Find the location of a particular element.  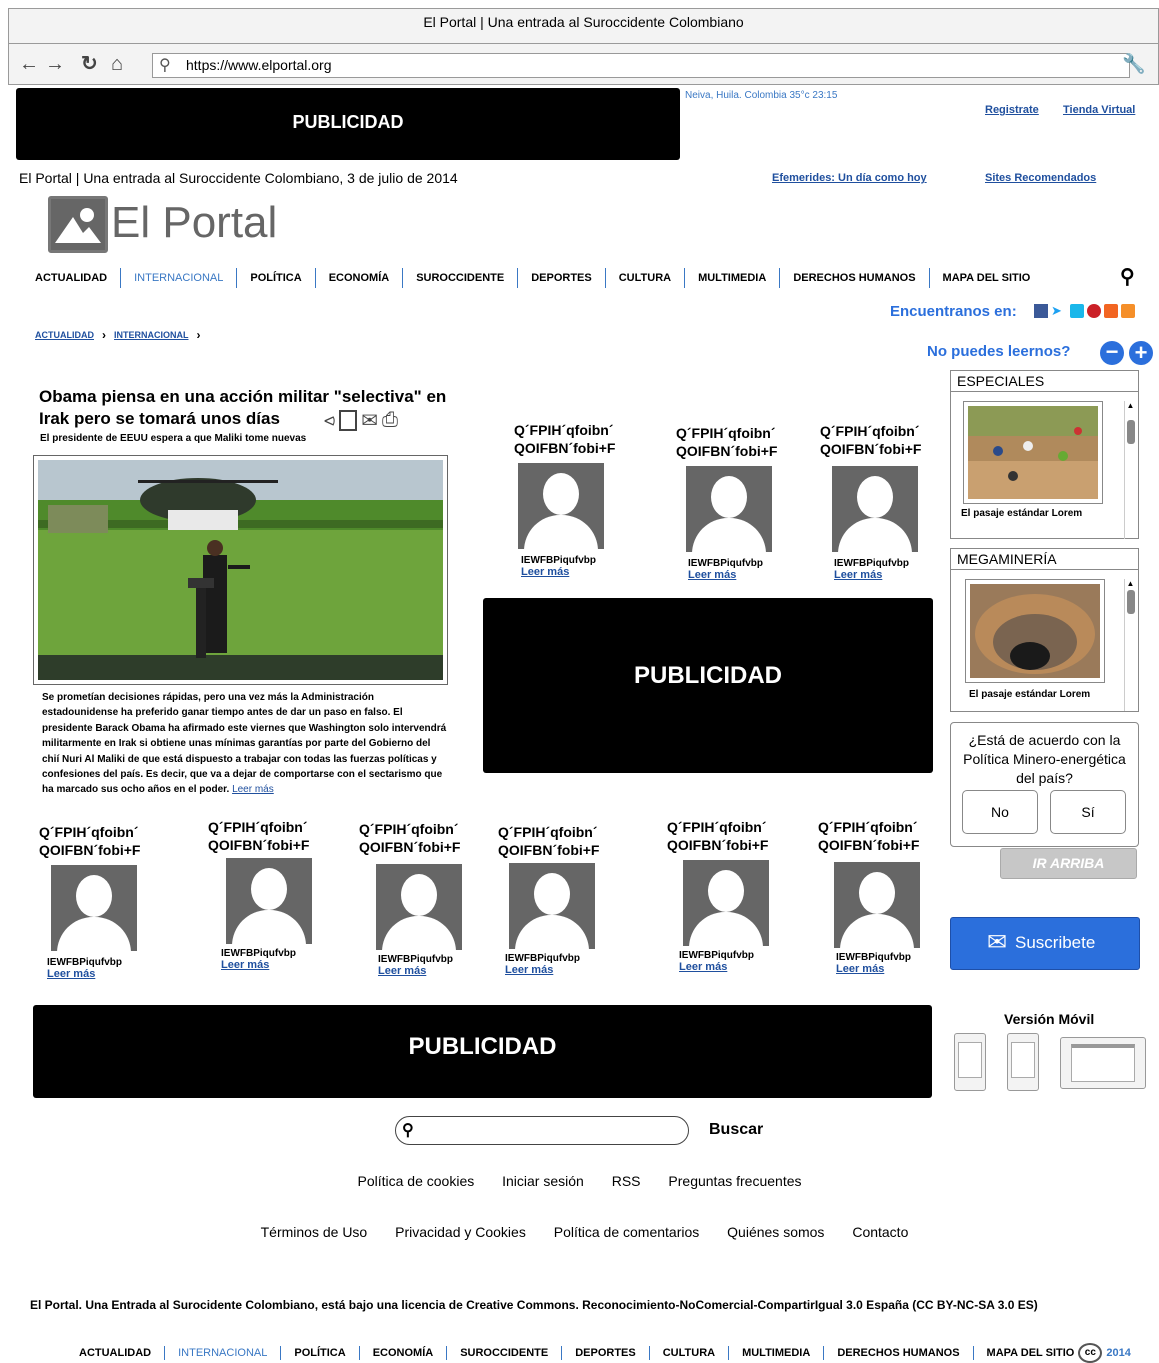

footer-link-terms: Términos de Uso is located at coordinates (314, 1232).